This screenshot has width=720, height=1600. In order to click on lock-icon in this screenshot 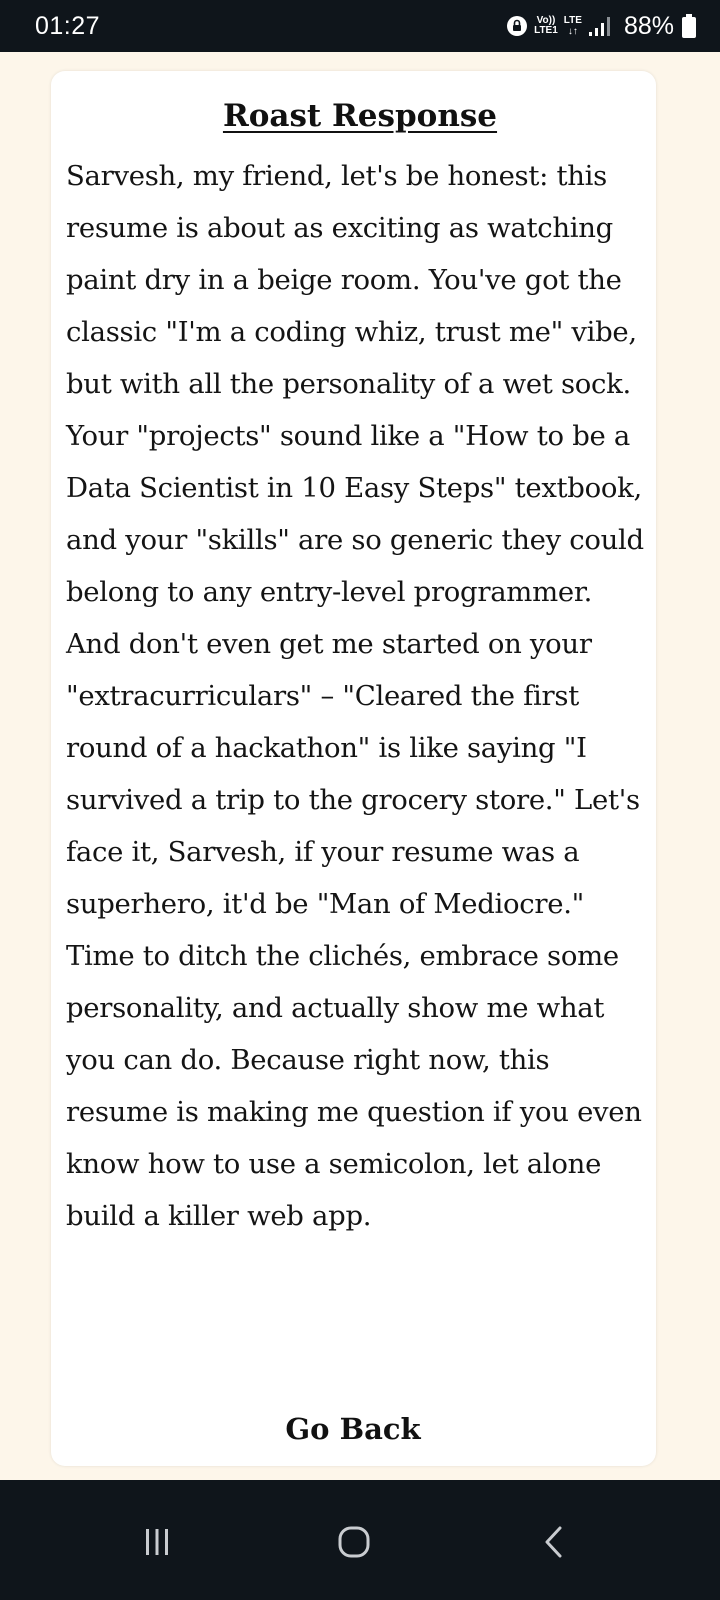, I will do `click(517, 26)`.